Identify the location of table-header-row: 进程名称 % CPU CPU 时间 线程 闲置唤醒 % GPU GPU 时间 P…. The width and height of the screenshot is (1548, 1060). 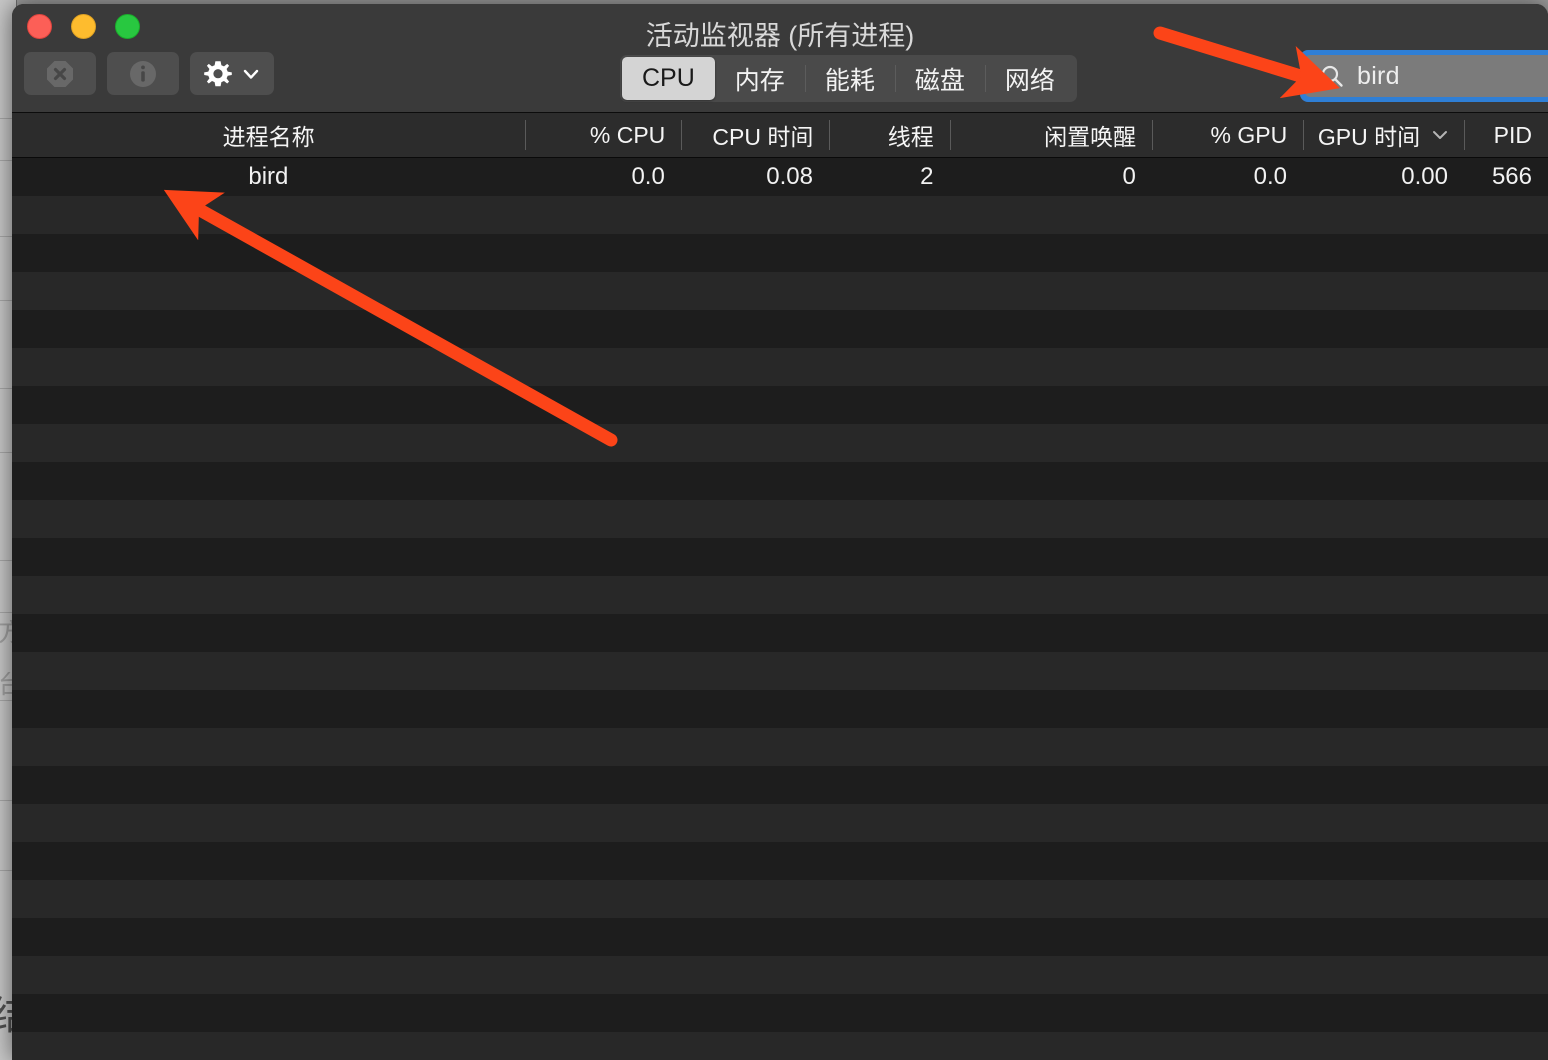
(780, 135).